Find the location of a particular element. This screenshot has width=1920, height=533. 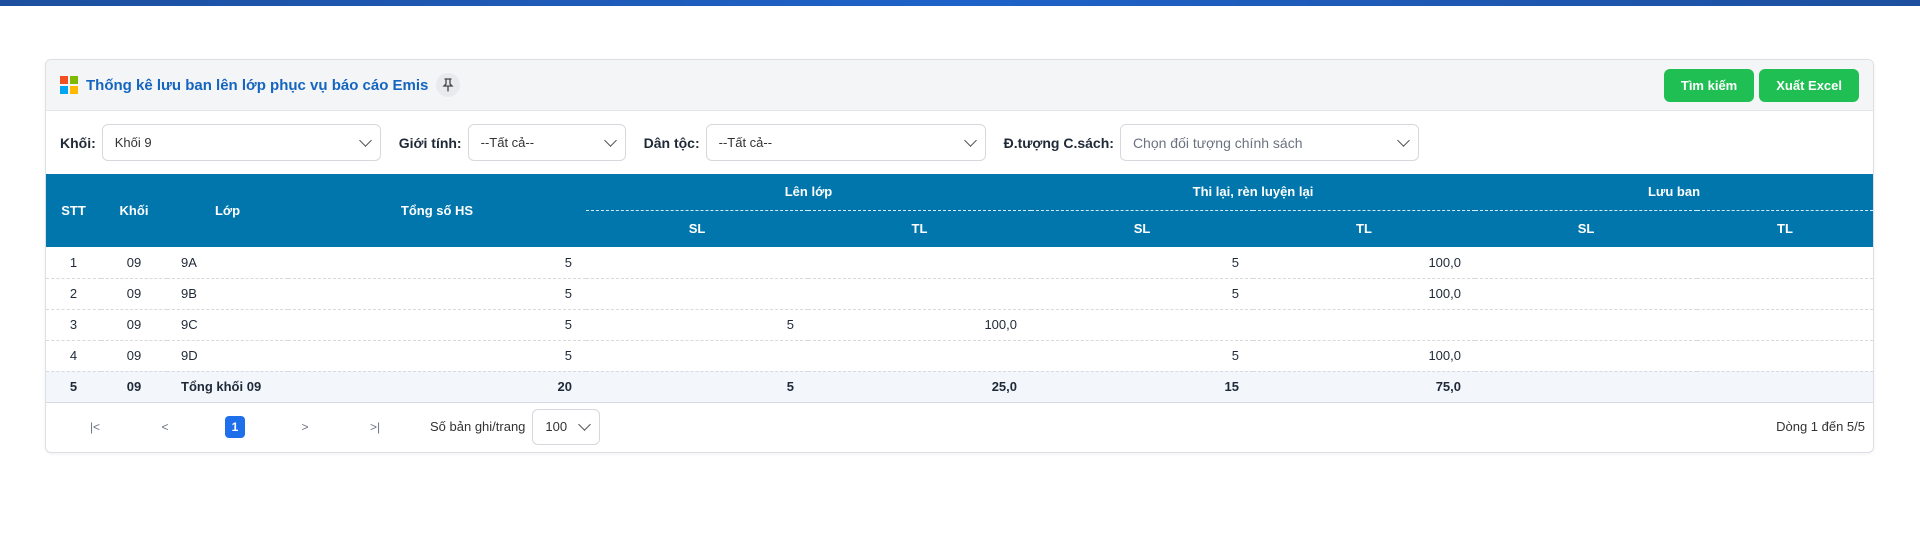

table-row: 2 09 9B 5 5 100,0 is located at coordinates (959, 294).